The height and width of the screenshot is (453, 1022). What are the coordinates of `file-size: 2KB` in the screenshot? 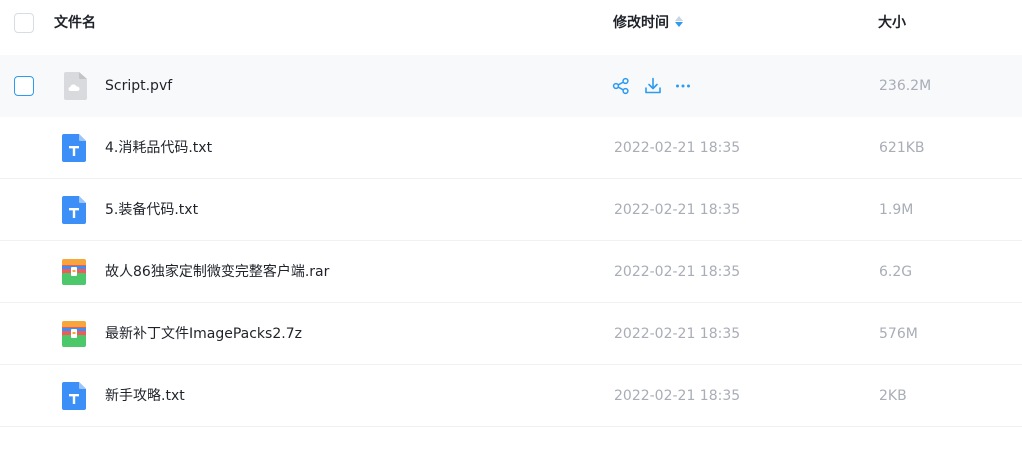 It's located at (893, 396).